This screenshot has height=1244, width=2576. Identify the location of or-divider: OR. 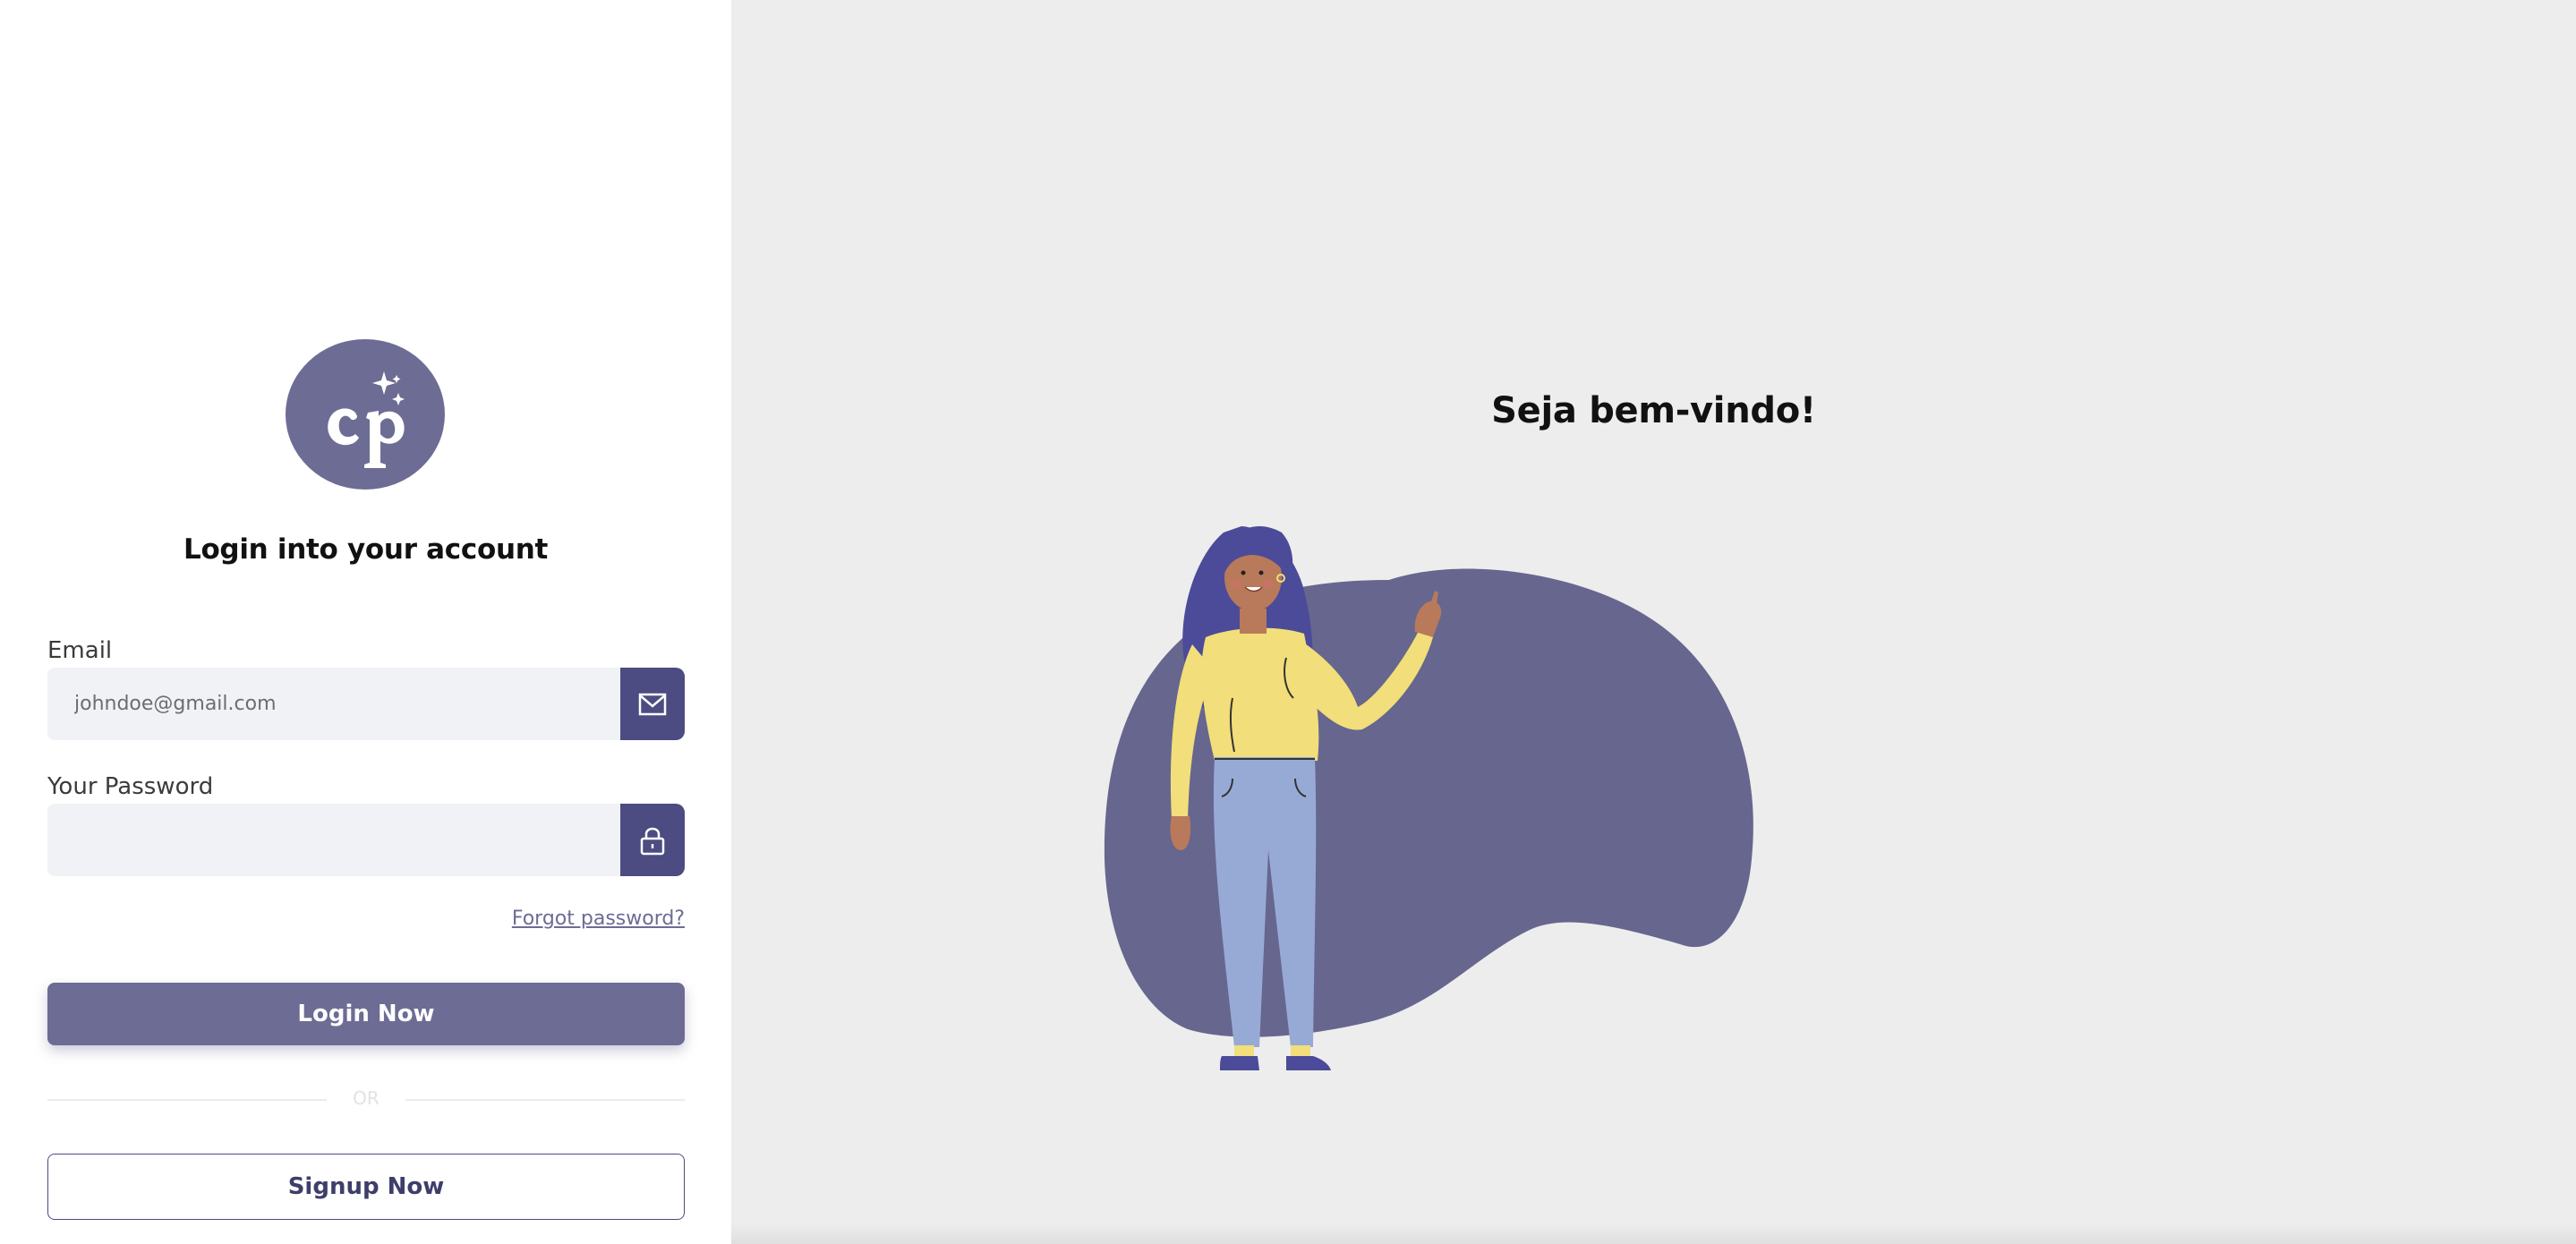
(366, 1099).